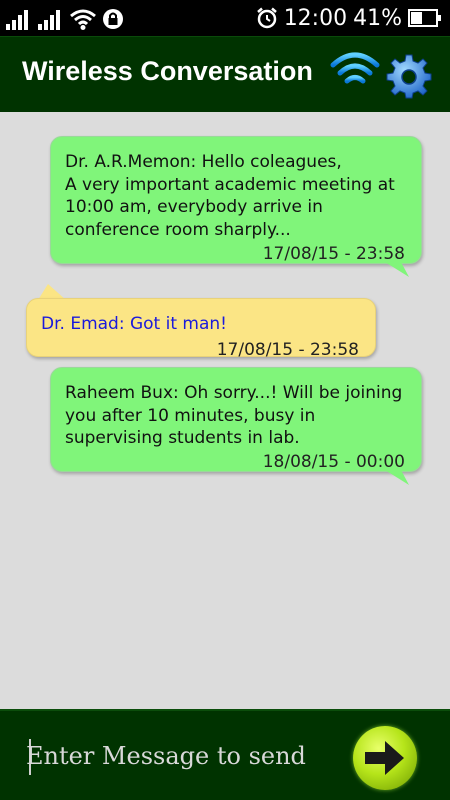 This screenshot has width=450, height=800. What do you see at coordinates (266, 18) in the screenshot?
I see `alarm-icon` at bounding box center [266, 18].